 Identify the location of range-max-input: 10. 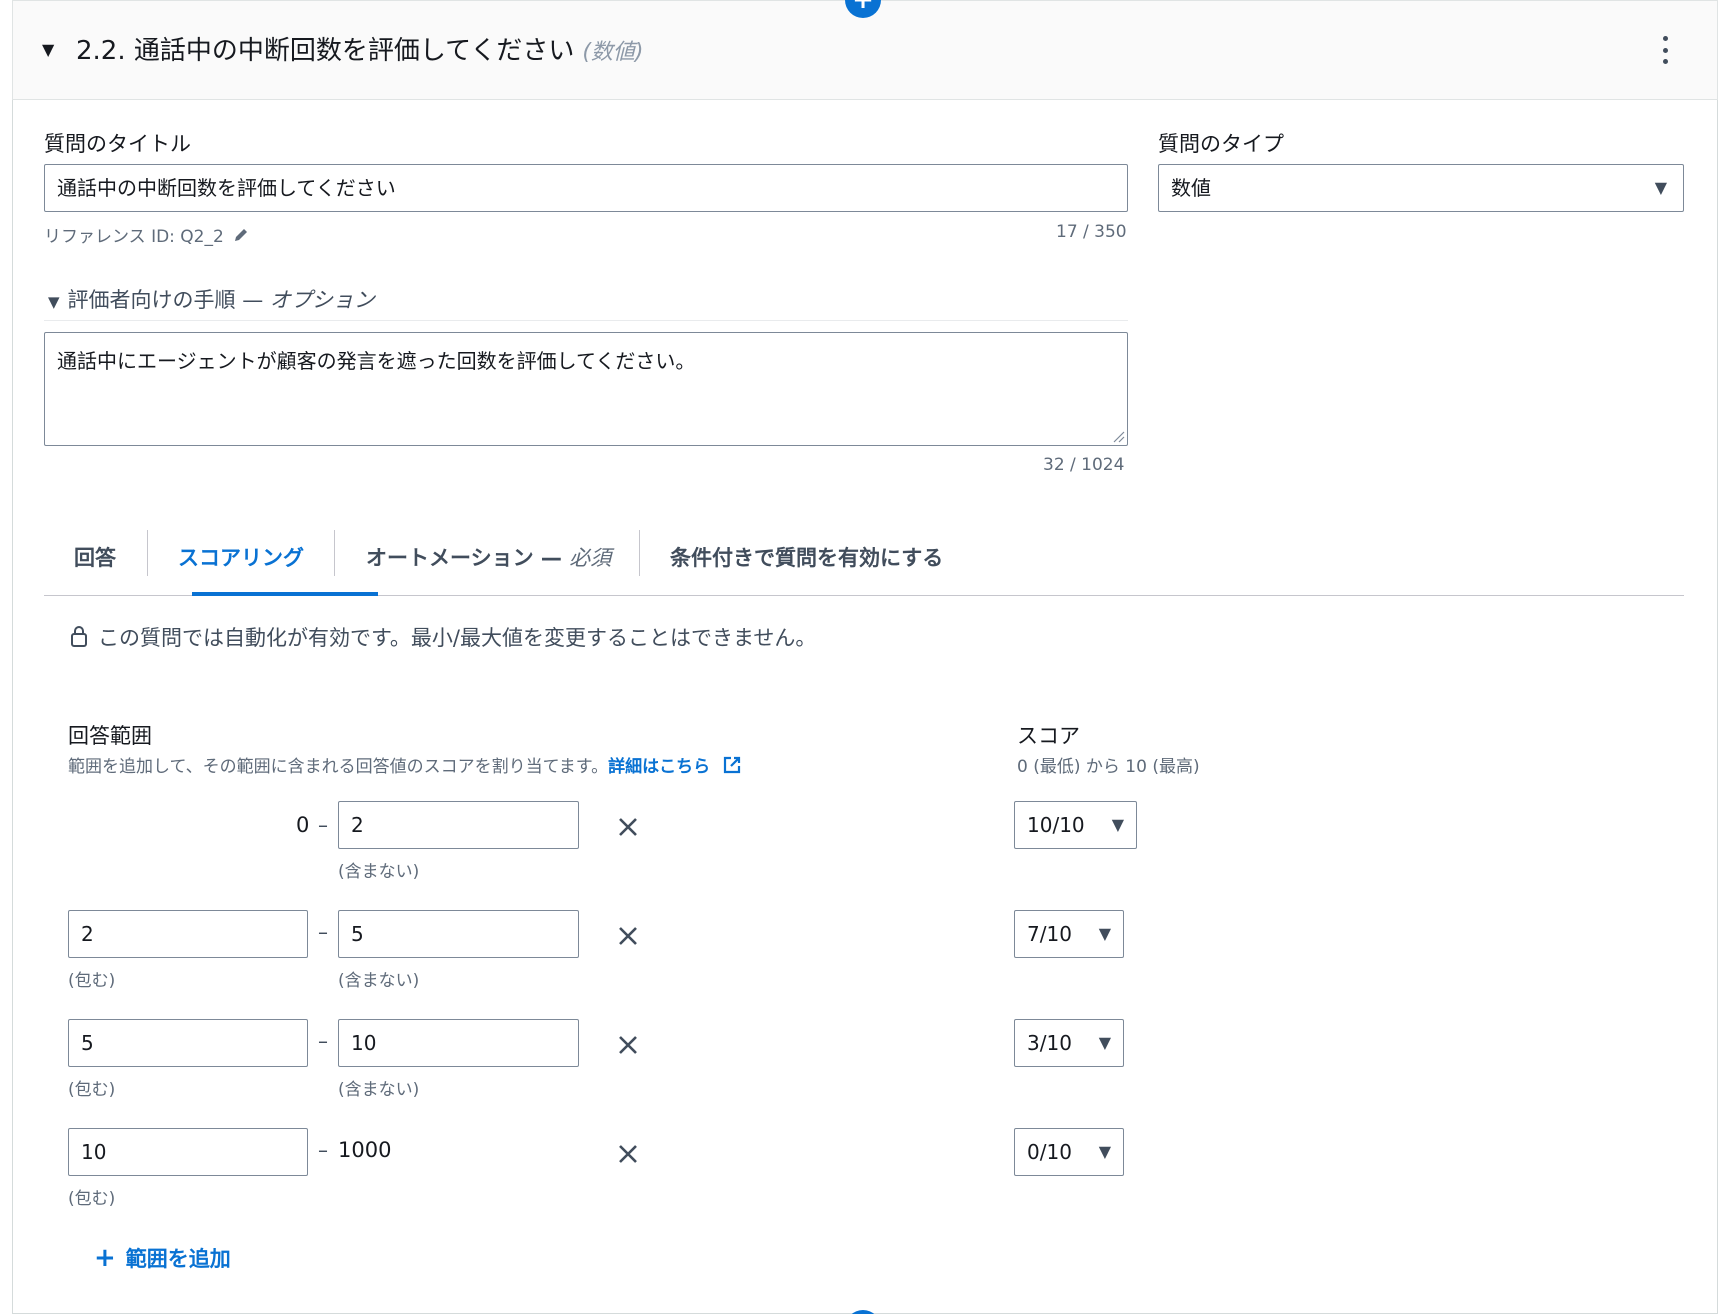
(458, 1043).